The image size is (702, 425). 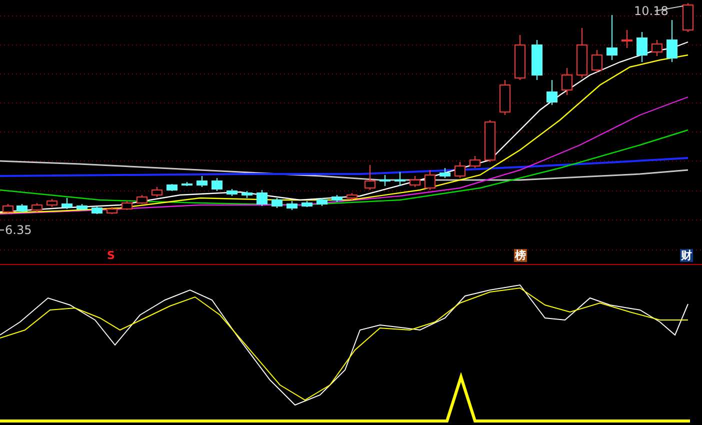 I want to click on event-marker: S, so click(x=111, y=255).